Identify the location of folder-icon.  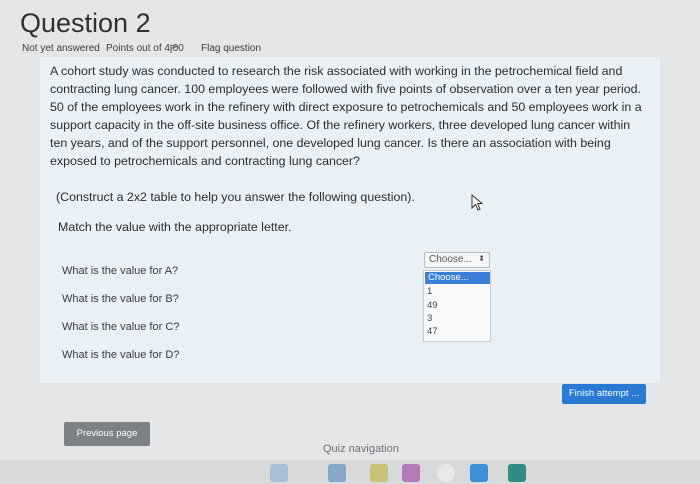
(379, 473).